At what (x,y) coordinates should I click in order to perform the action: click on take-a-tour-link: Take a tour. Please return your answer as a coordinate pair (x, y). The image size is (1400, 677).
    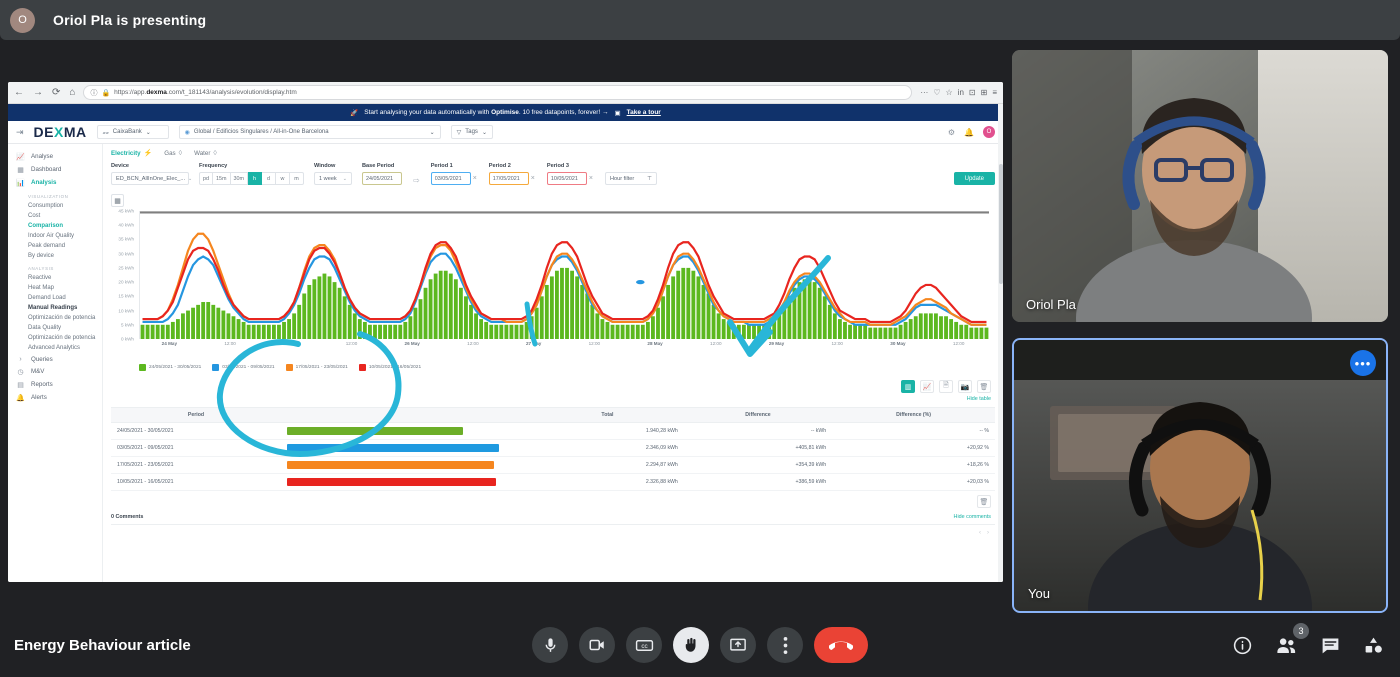
    Looking at the image, I should click on (644, 112).